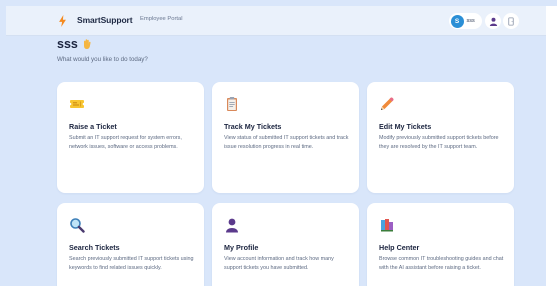 Image resolution: width=557 pixels, height=286 pixels. I want to click on magnifier-icon, so click(77, 225).